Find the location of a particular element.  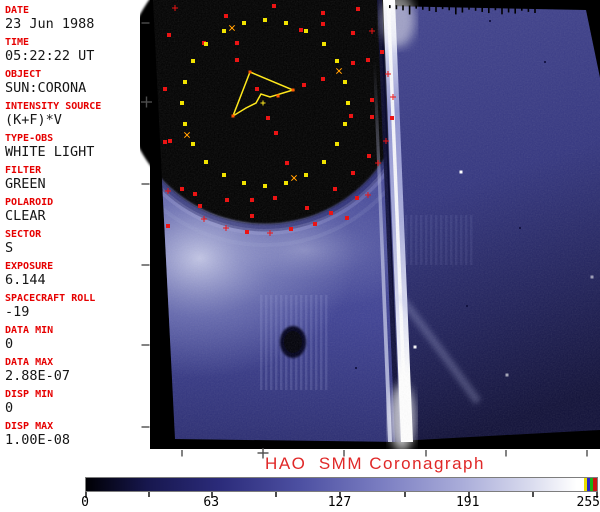

metadata-field: DATA MIN 0 is located at coordinates (77, 338).